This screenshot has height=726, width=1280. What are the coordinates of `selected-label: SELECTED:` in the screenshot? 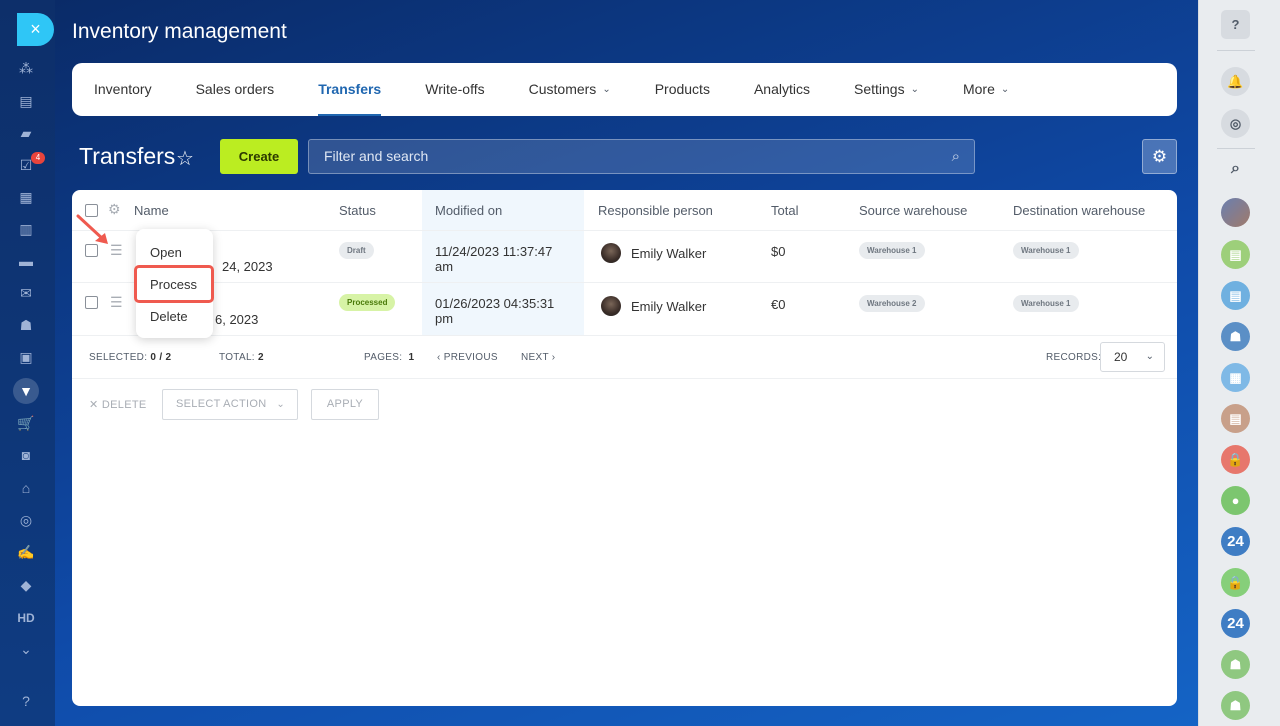 It's located at (118, 357).